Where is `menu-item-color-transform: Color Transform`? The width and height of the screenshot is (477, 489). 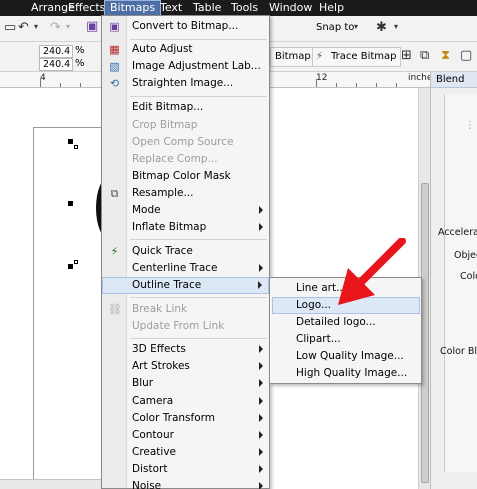 menu-item-color-transform: Color Transform is located at coordinates (185, 418).